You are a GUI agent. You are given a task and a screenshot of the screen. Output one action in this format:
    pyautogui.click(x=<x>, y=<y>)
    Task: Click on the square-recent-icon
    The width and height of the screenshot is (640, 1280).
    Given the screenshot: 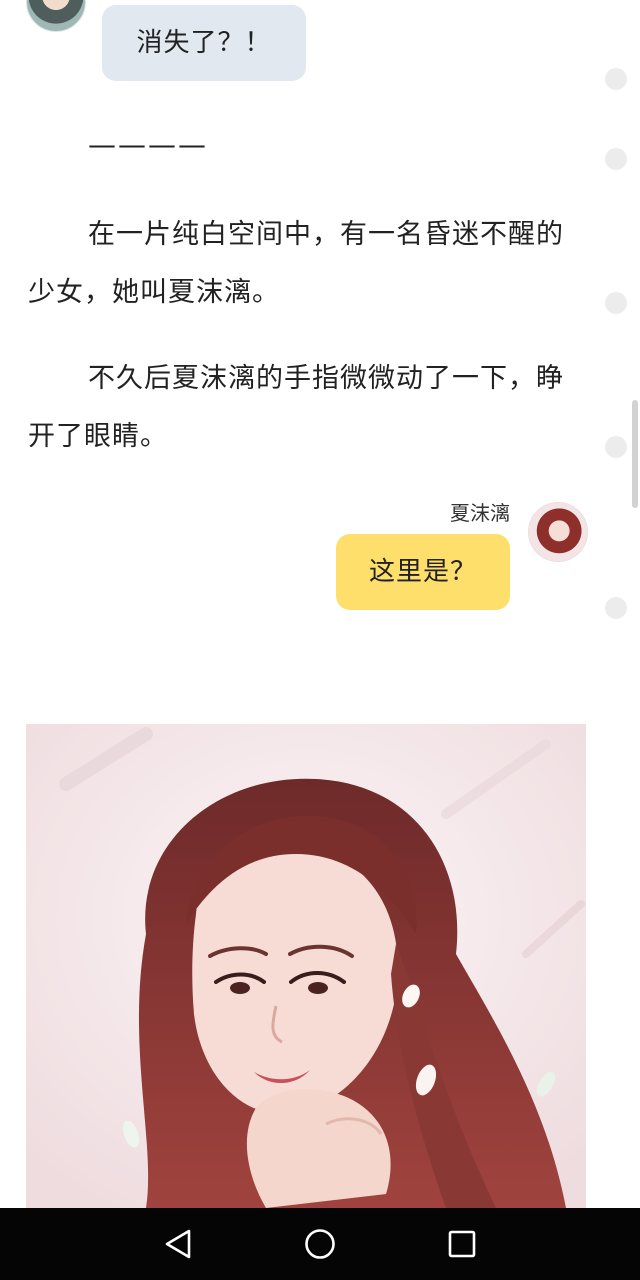 What is the action you would take?
    pyautogui.click(x=462, y=1244)
    